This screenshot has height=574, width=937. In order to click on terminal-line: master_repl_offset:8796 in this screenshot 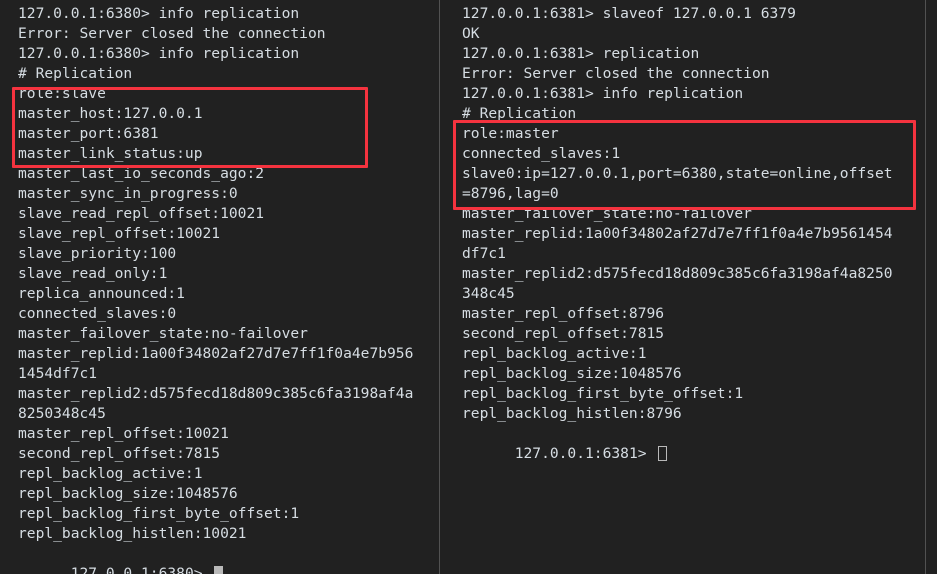, I will do `click(563, 313)`.